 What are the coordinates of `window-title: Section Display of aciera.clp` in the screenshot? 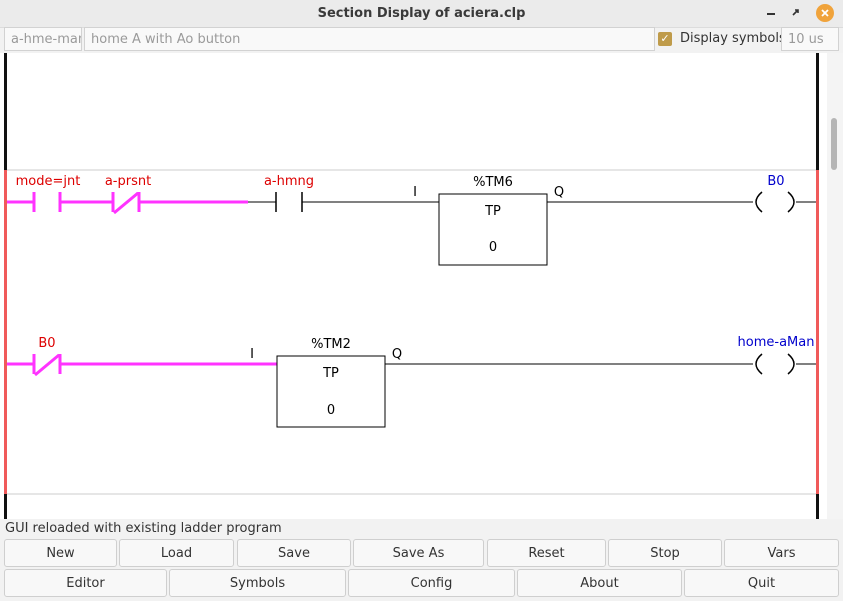 It's located at (421, 13).